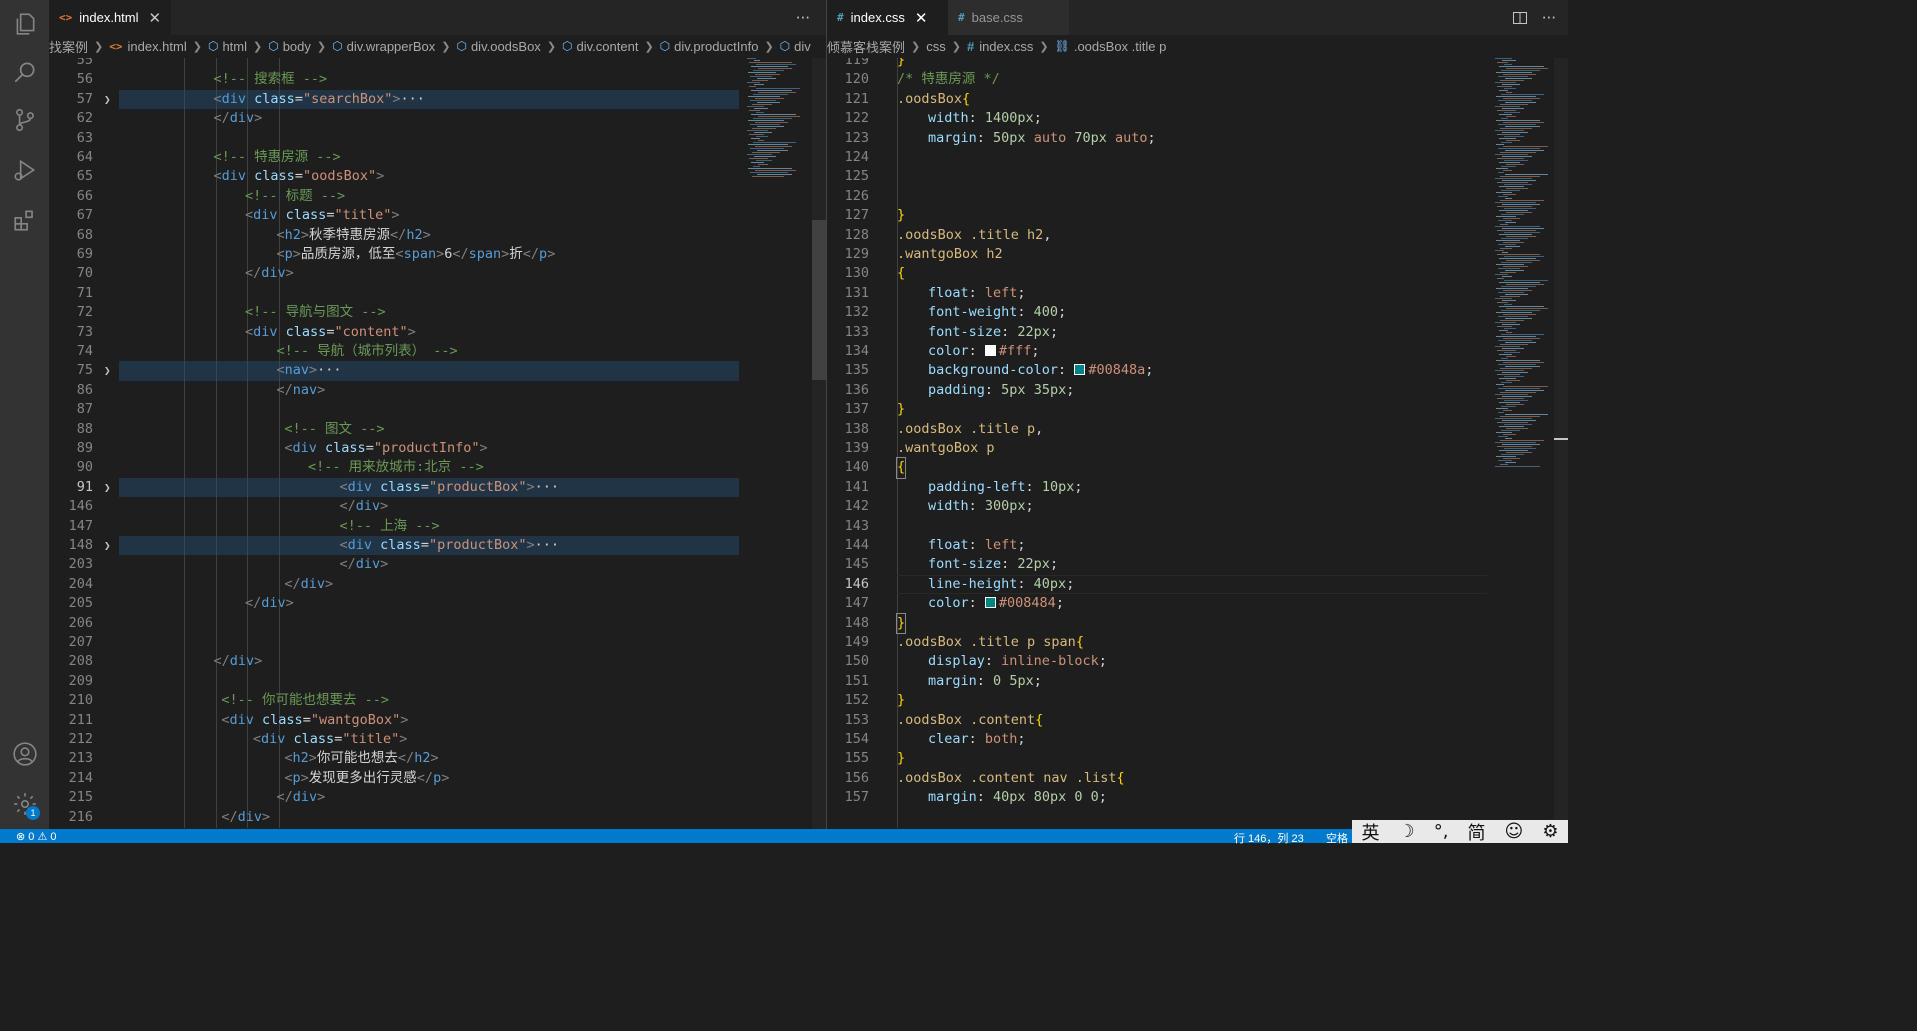 The width and height of the screenshot is (1917, 1031). What do you see at coordinates (1197, 312) in the screenshot?
I see `code-line: 132 font-weight: 400;` at bounding box center [1197, 312].